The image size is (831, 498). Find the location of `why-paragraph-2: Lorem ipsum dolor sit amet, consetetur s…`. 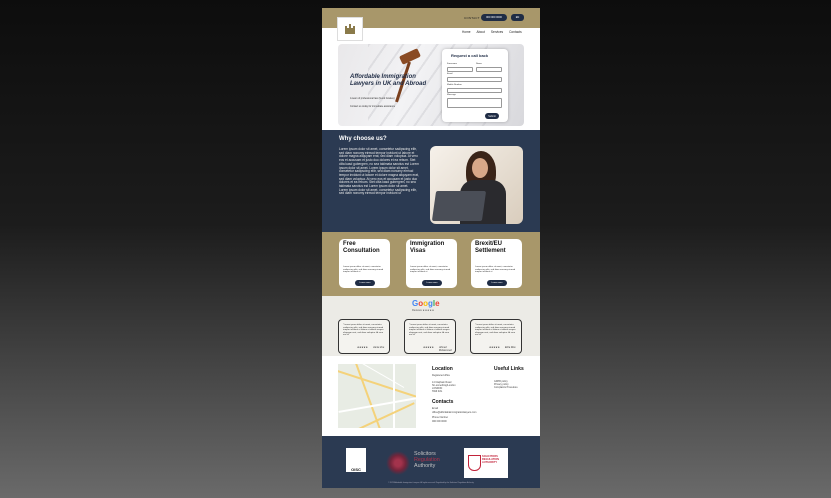

why-paragraph-2: Lorem ipsum dolor sit amet, consetetur s… is located at coordinates (378, 191).